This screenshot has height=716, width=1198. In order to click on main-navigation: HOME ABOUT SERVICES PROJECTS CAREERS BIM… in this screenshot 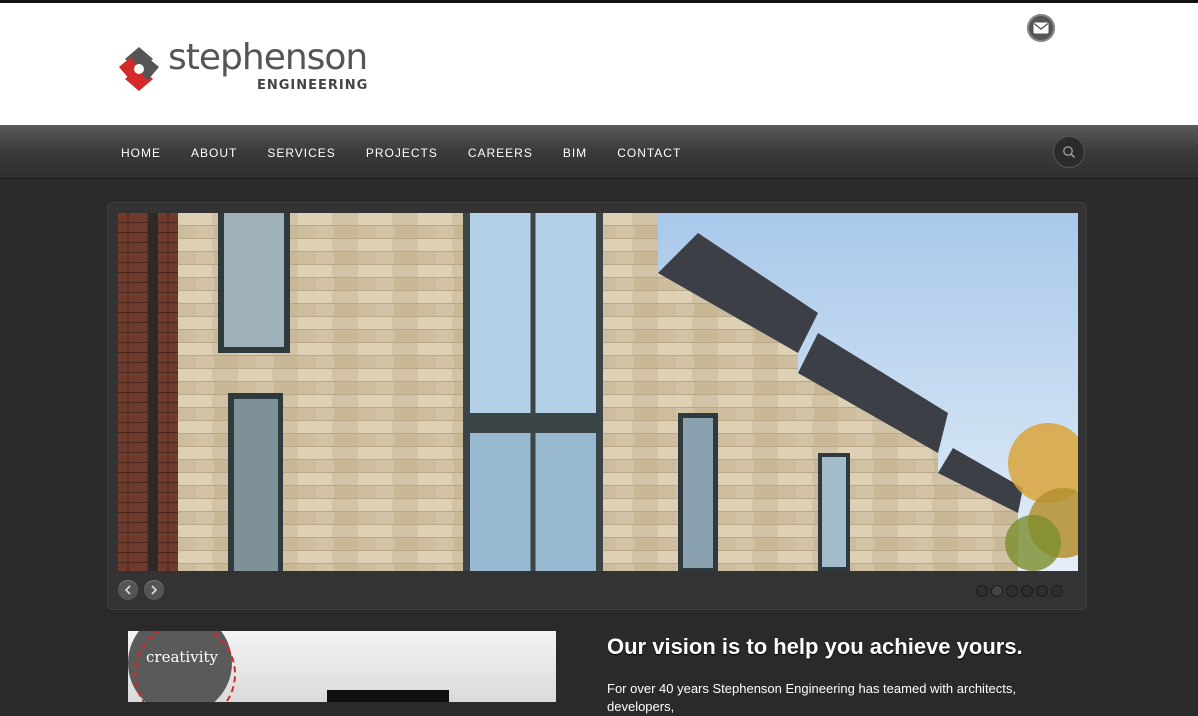, I will do `click(599, 152)`.